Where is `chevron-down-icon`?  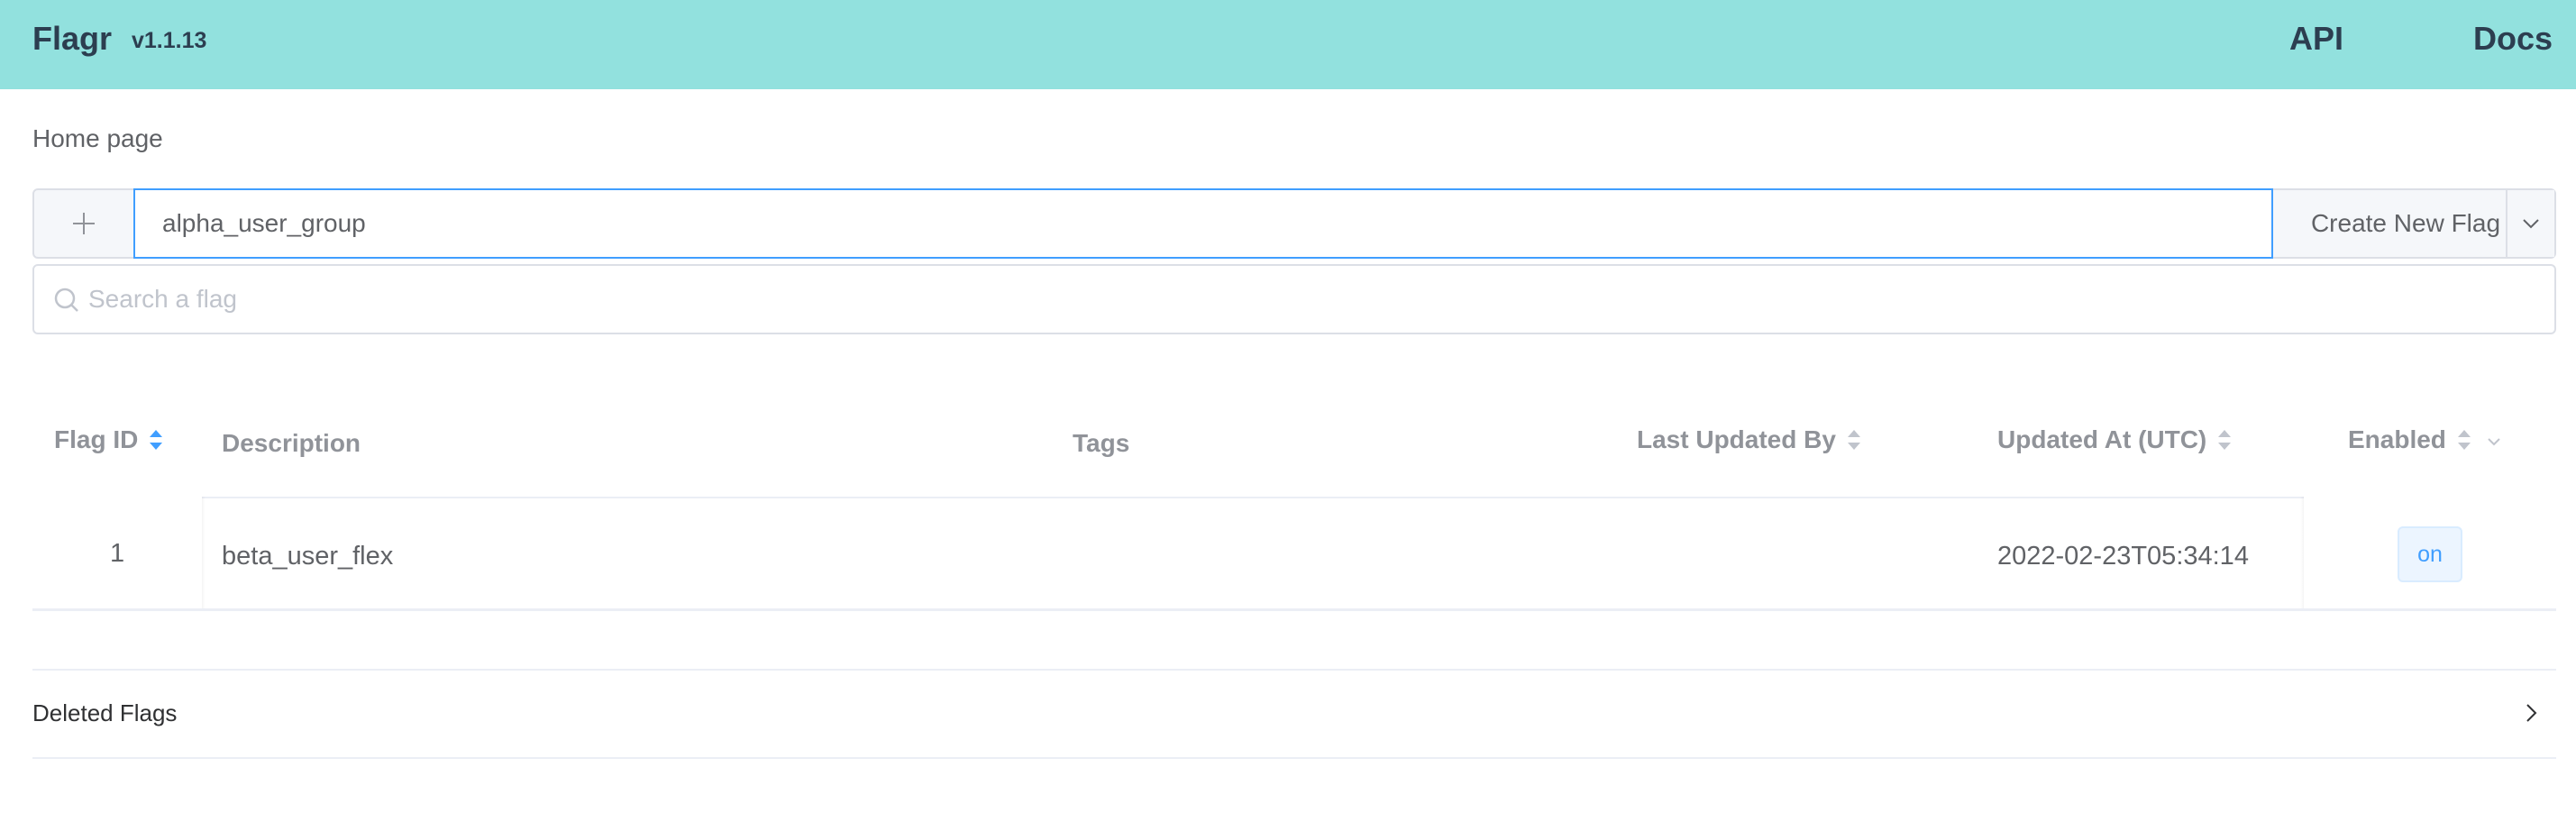
chevron-down-icon is located at coordinates (2531, 224).